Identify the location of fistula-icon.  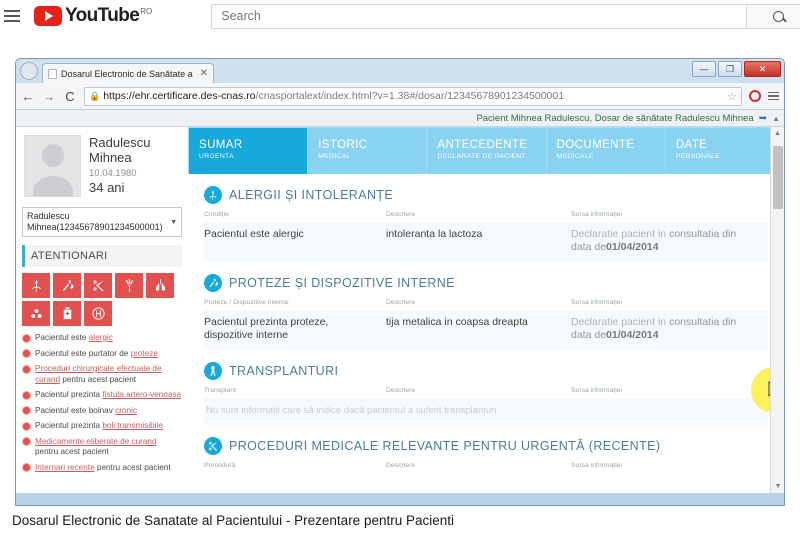
(129, 285).